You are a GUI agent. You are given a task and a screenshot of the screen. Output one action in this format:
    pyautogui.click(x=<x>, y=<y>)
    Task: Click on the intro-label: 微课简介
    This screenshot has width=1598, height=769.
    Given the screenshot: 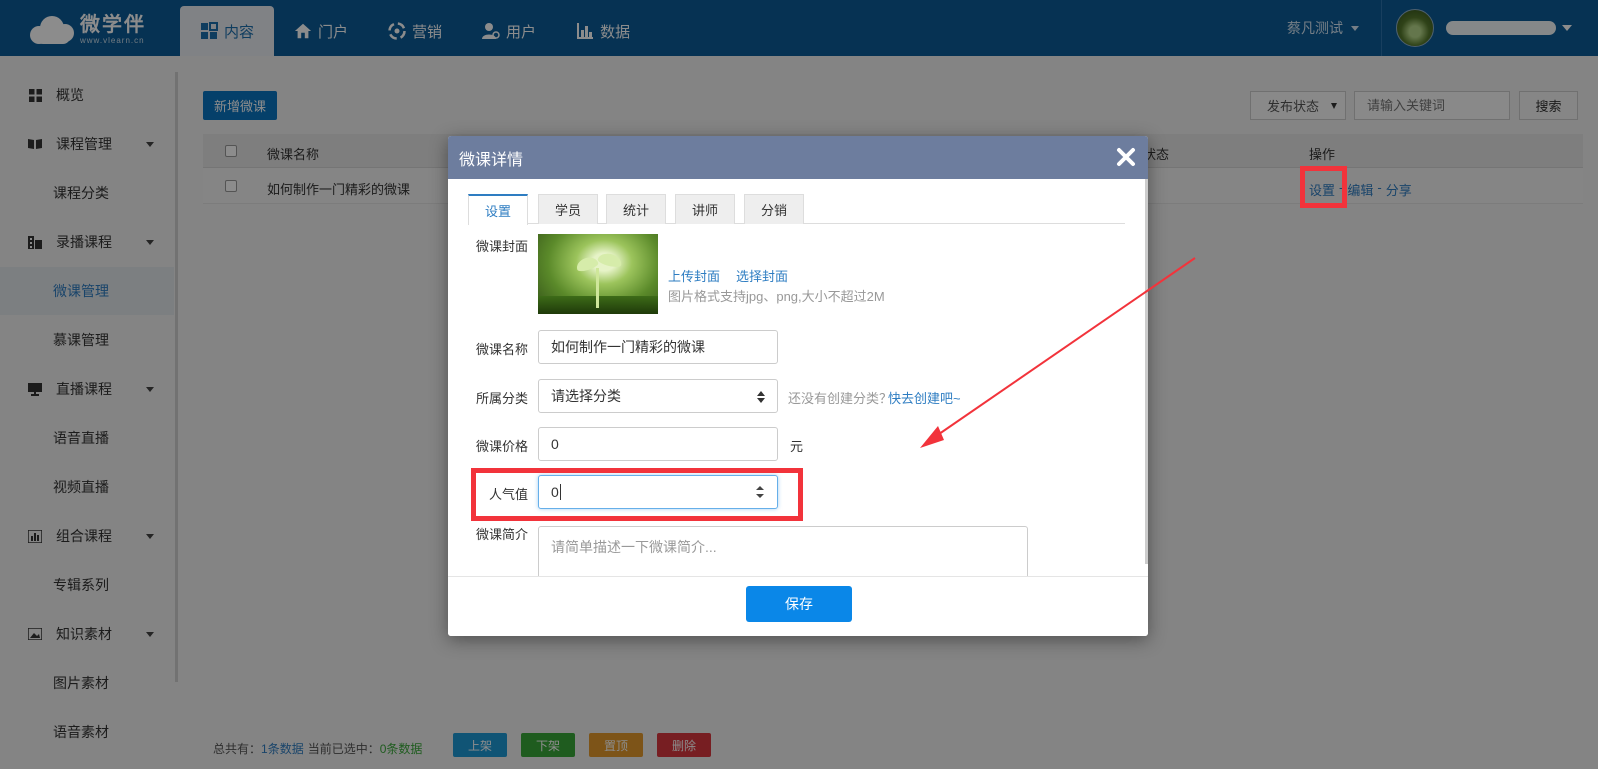 What is the action you would take?
    pyautogui.click(x=501, y=534)
    